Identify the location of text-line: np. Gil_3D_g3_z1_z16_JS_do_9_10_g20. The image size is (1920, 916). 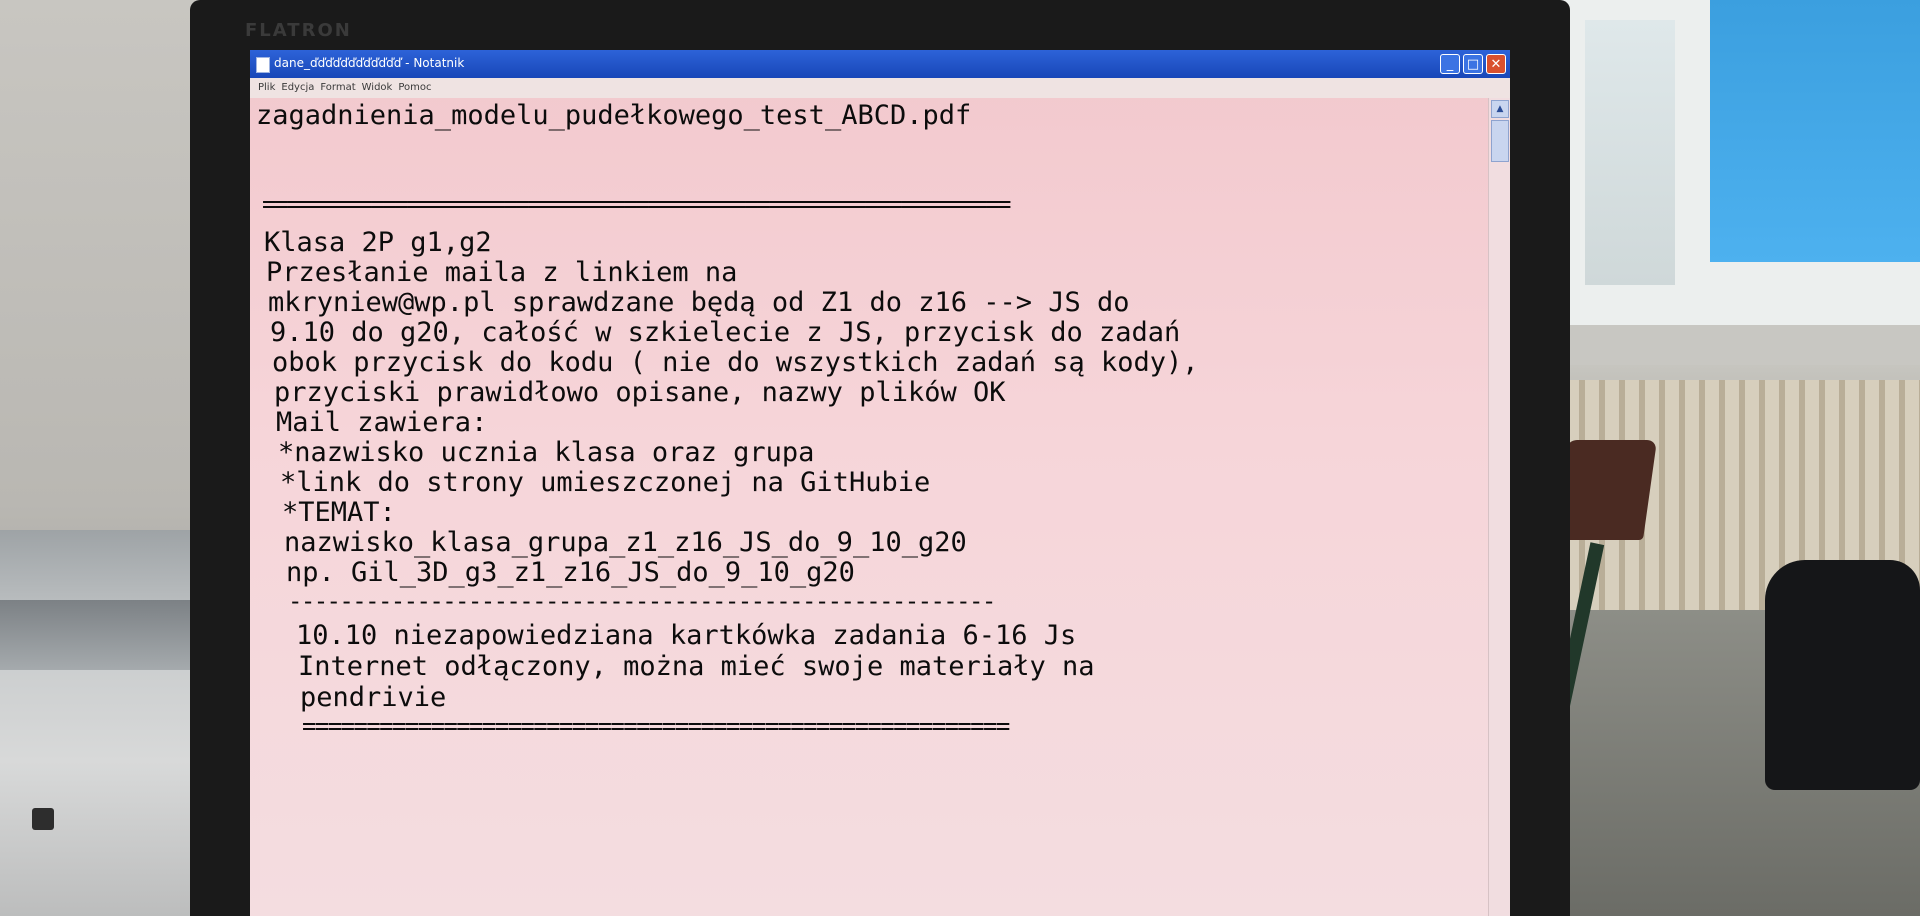
(570, 572).